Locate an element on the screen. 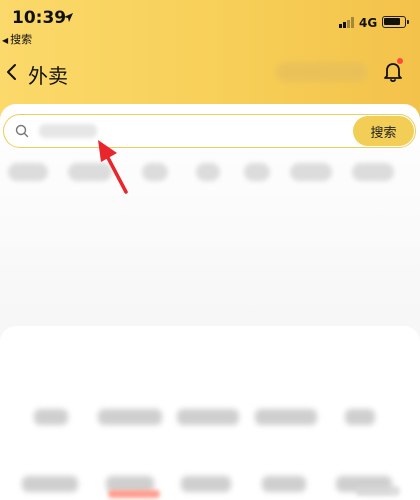 The height and width of the screenshot is (500, 420). search-input is located at coordinates (191, 131).